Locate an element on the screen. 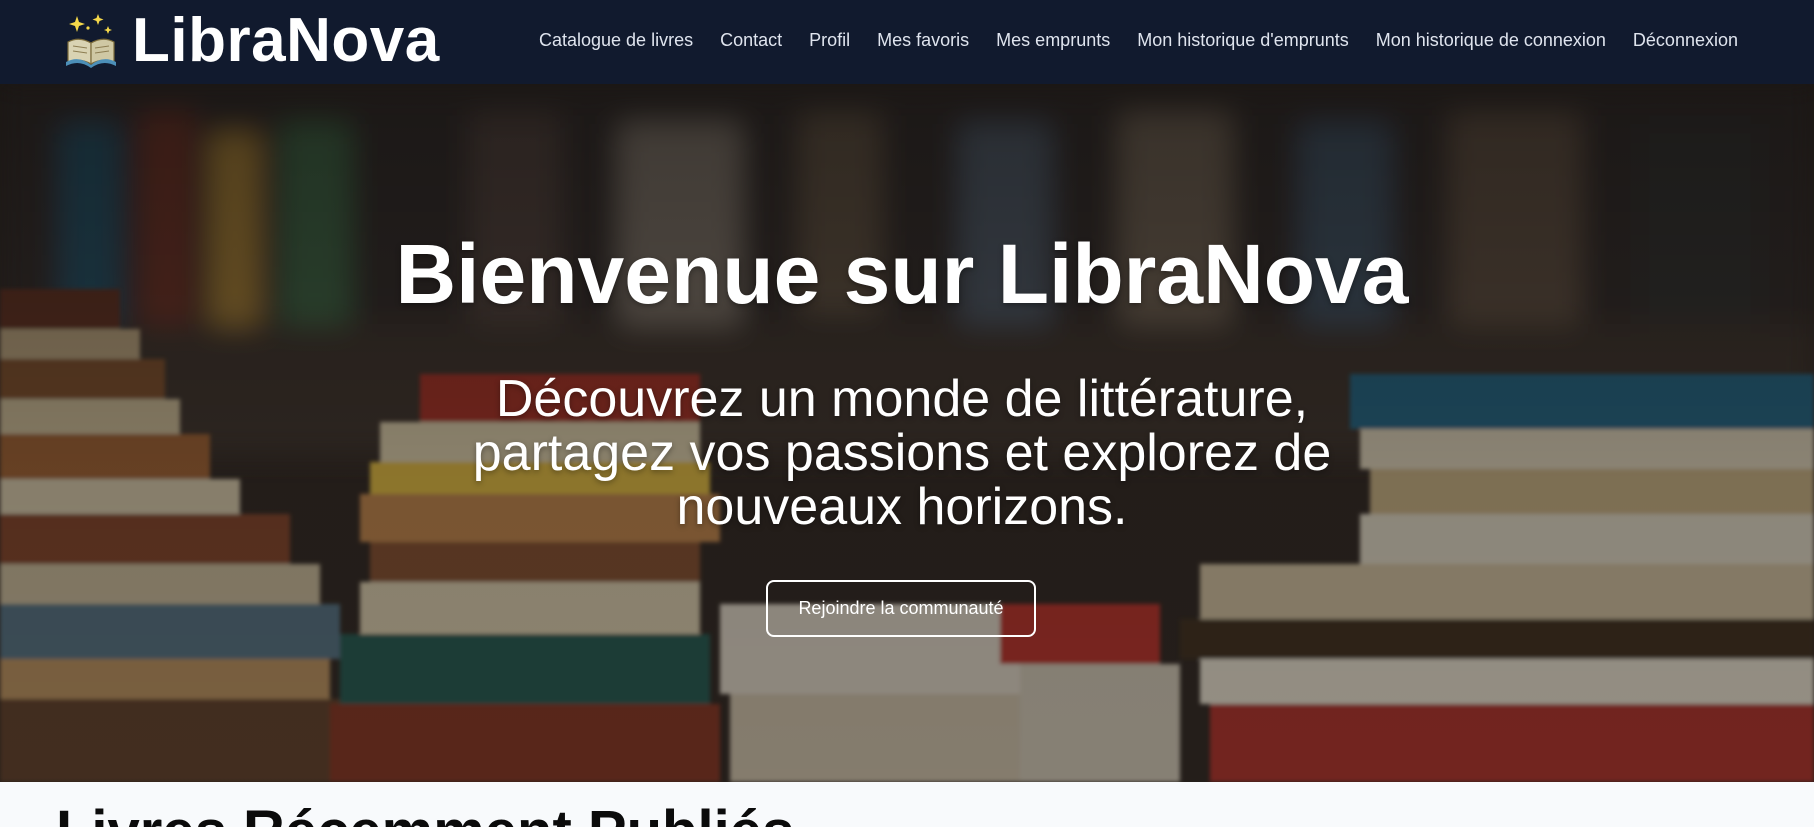  nav-item-catalogue: Catalogue de livres is located at coordinates (616, 40).